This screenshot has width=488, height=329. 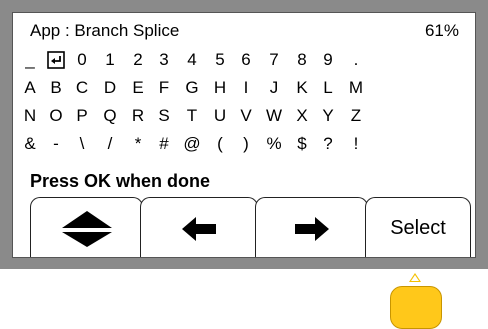 I want to click on char-key: 2, so click(x=138, y=60).